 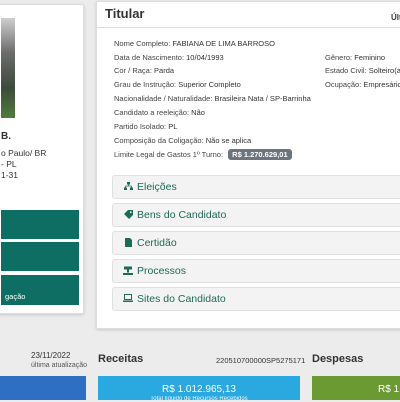 I want to click on field-estado-civil: Estado Civil: Solteiro(a), so click(x=362, y=70).